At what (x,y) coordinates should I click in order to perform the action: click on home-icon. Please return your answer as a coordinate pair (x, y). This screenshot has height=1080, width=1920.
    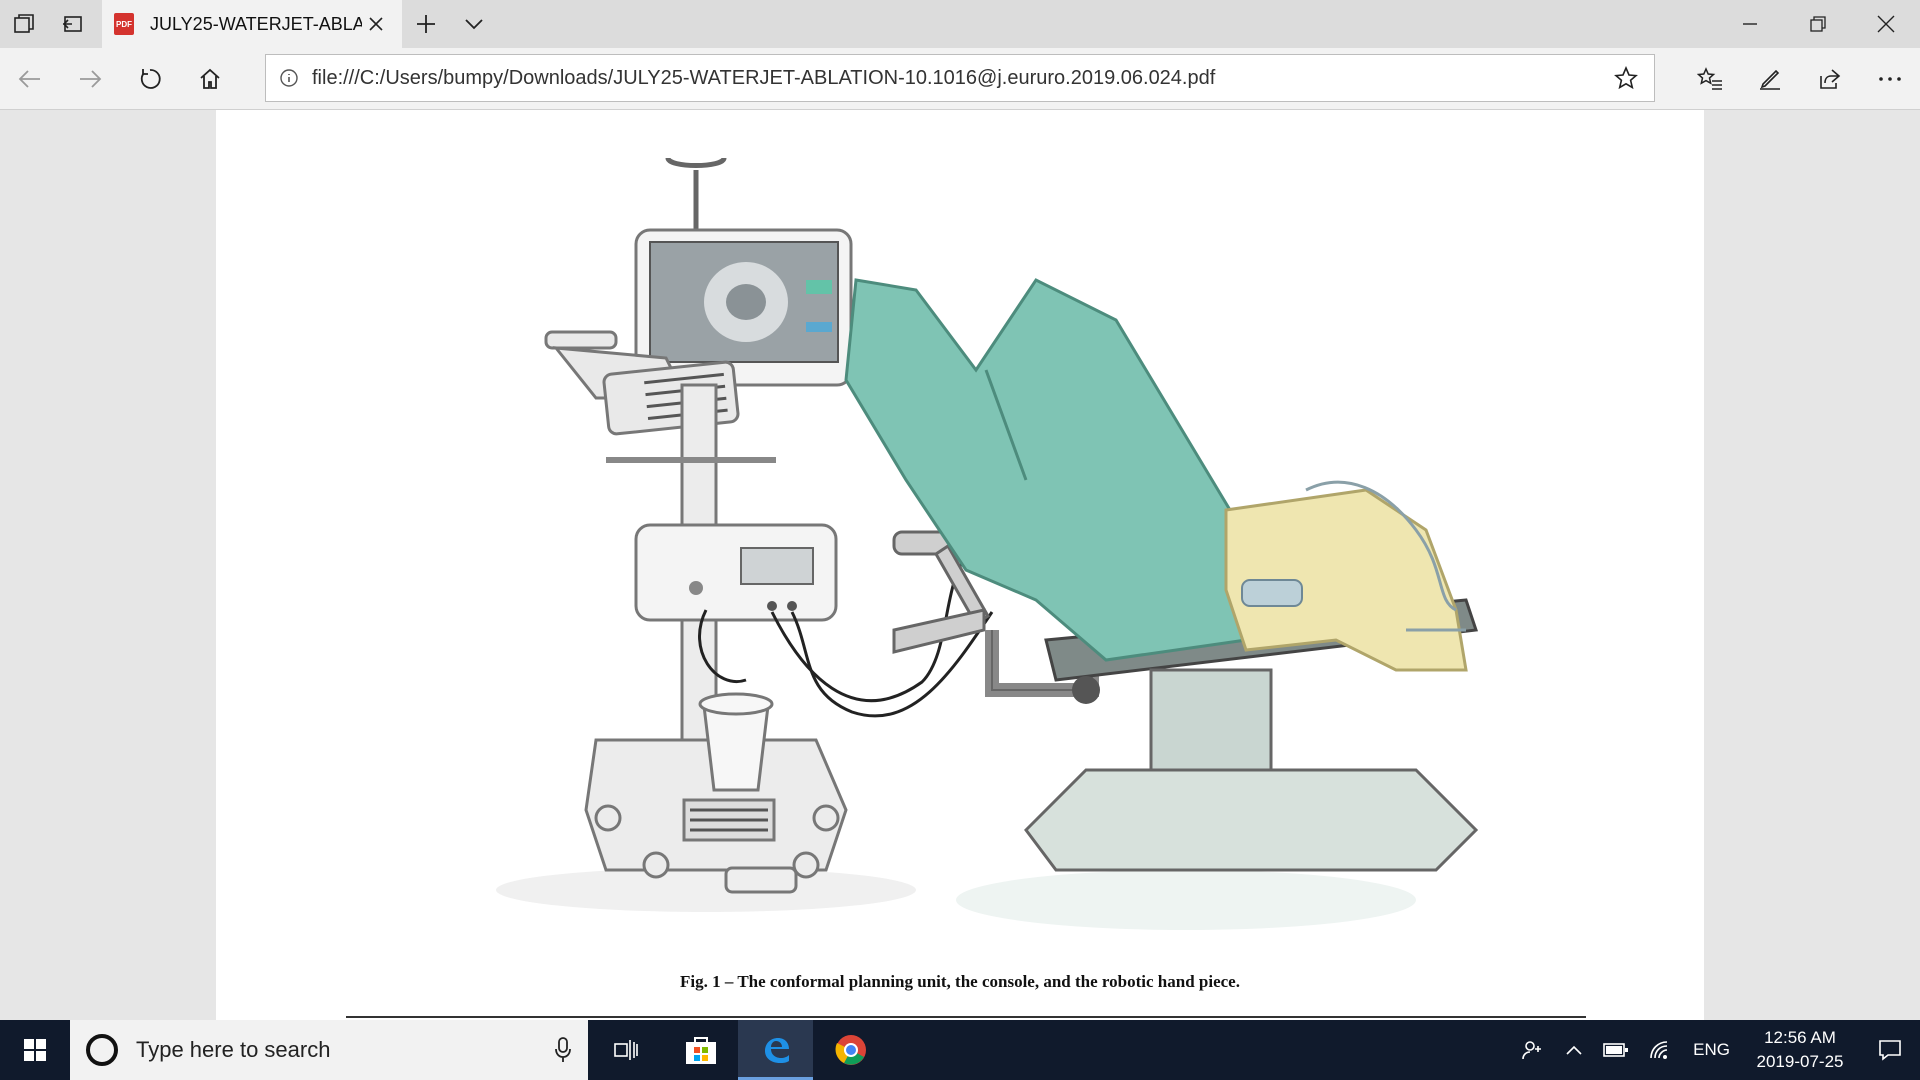
    Looking at the image, I should click on (210, 78).